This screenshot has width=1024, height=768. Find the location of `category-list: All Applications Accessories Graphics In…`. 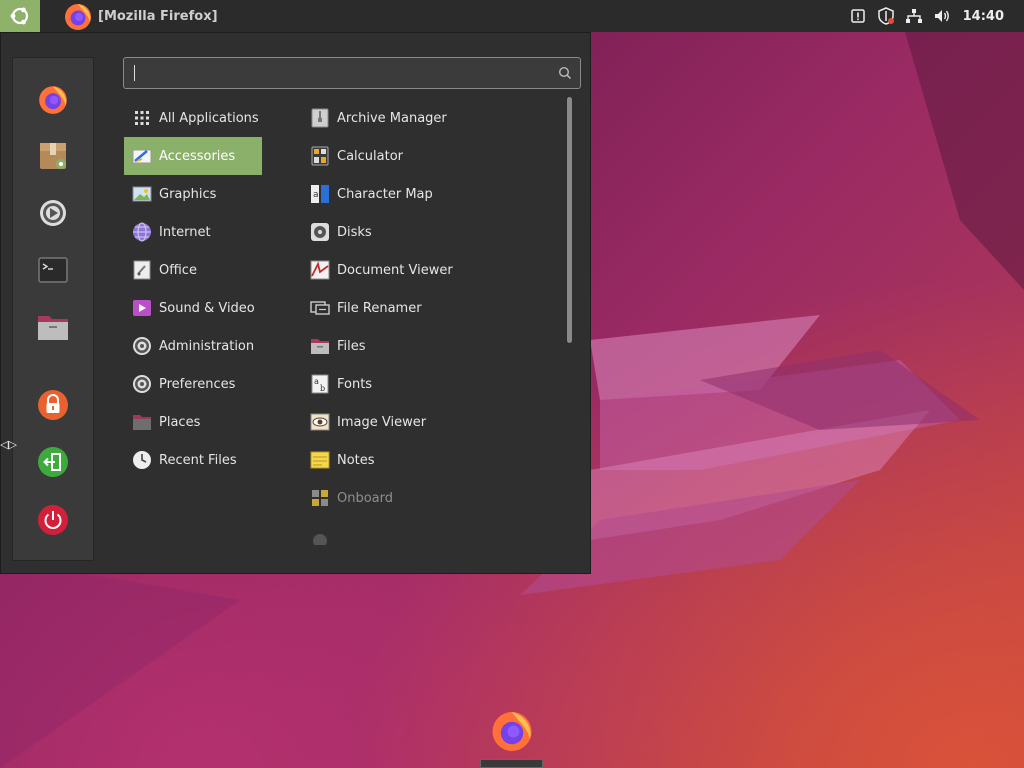

category-list: All Applications Accessories Graphics In… is located at coordinates (193, 289).